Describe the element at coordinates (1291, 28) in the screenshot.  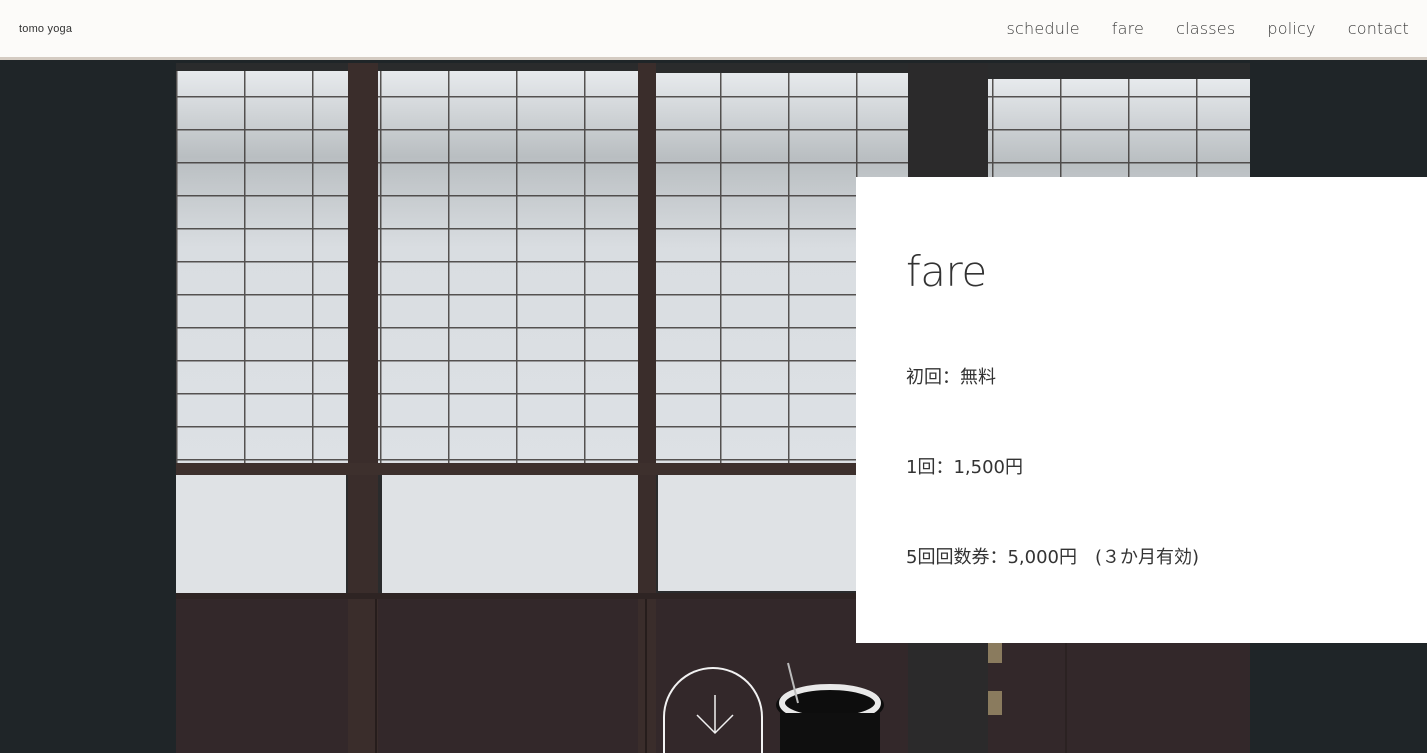
I see `nav-policy: policy` at that location.